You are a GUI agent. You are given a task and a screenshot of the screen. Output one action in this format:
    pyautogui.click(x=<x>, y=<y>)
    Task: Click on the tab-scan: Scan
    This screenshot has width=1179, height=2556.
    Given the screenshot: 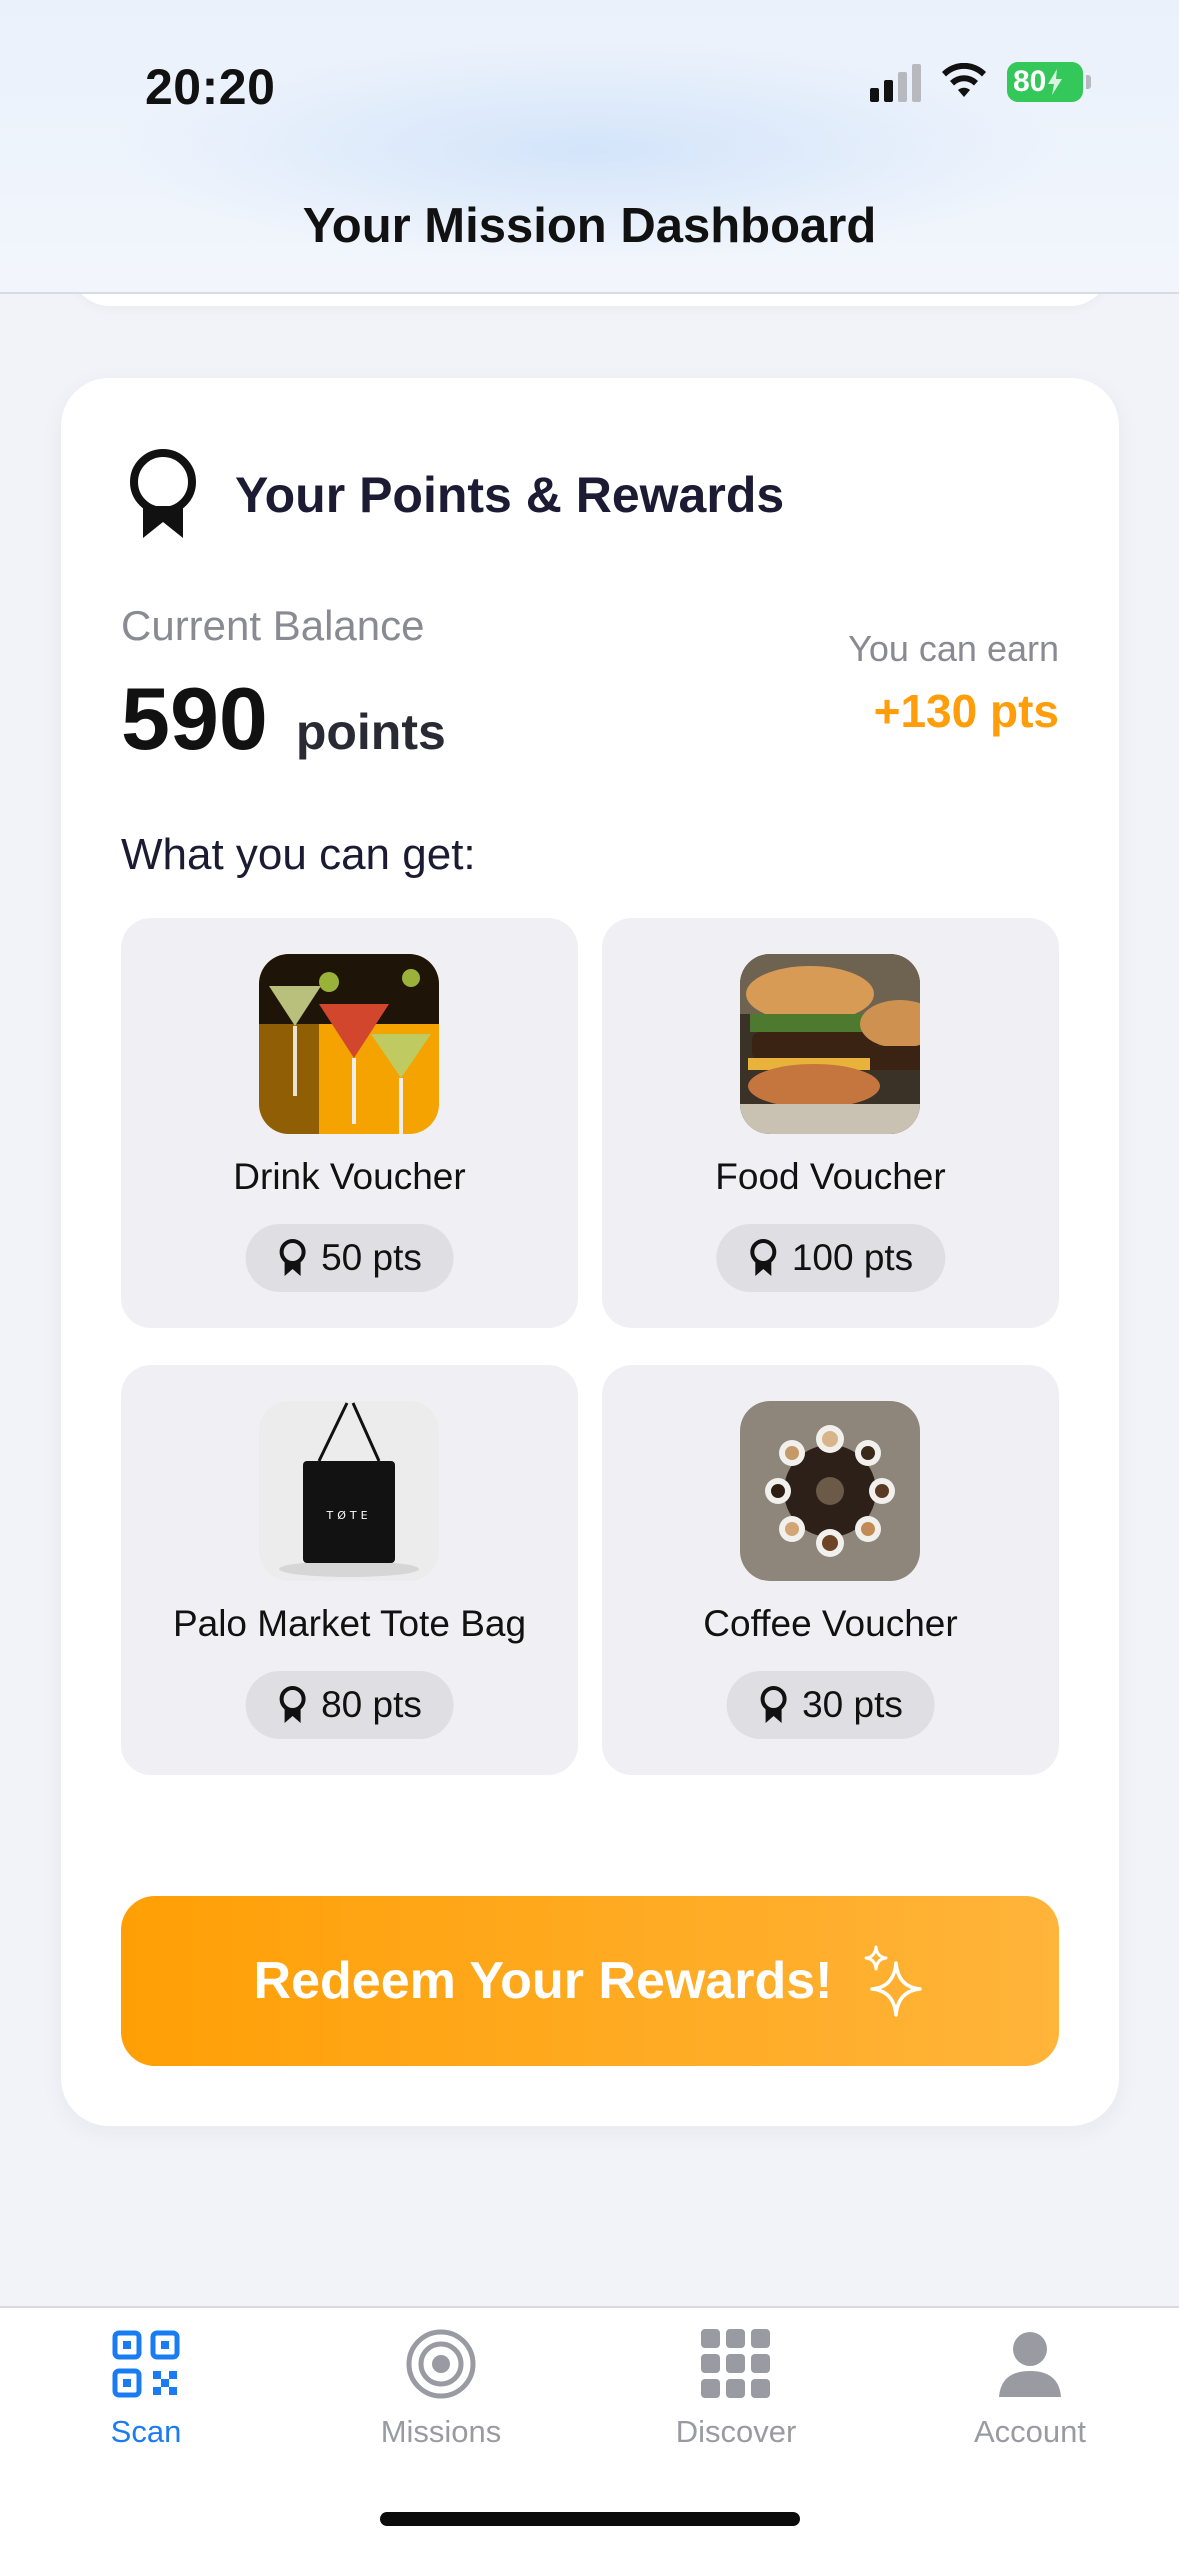 What is the action you would take?
    pyautogui.click(x=146, y=2389)
    